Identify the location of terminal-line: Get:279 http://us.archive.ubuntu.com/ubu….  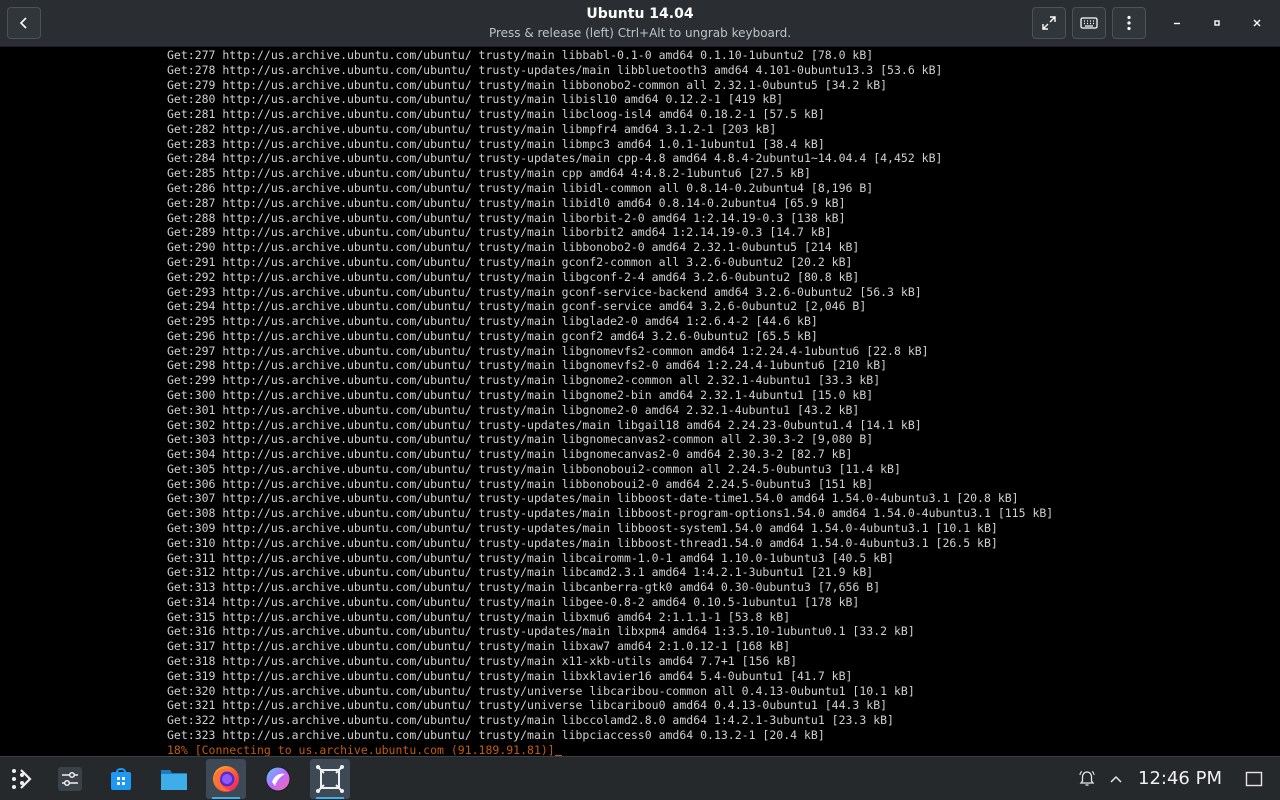
(527, 84).